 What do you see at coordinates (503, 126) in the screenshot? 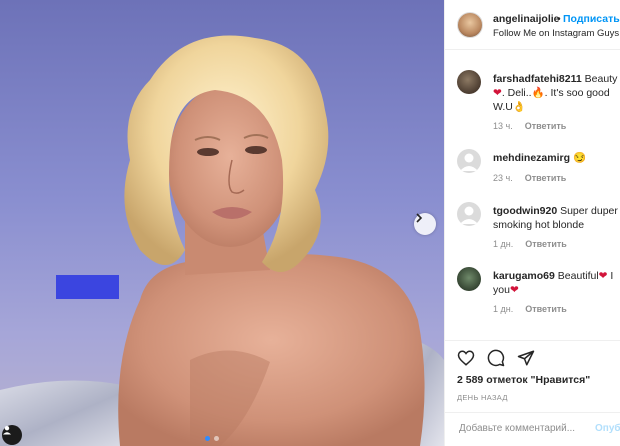
I see `comment-time: 13 ч.` at bounding box center [503, 126].